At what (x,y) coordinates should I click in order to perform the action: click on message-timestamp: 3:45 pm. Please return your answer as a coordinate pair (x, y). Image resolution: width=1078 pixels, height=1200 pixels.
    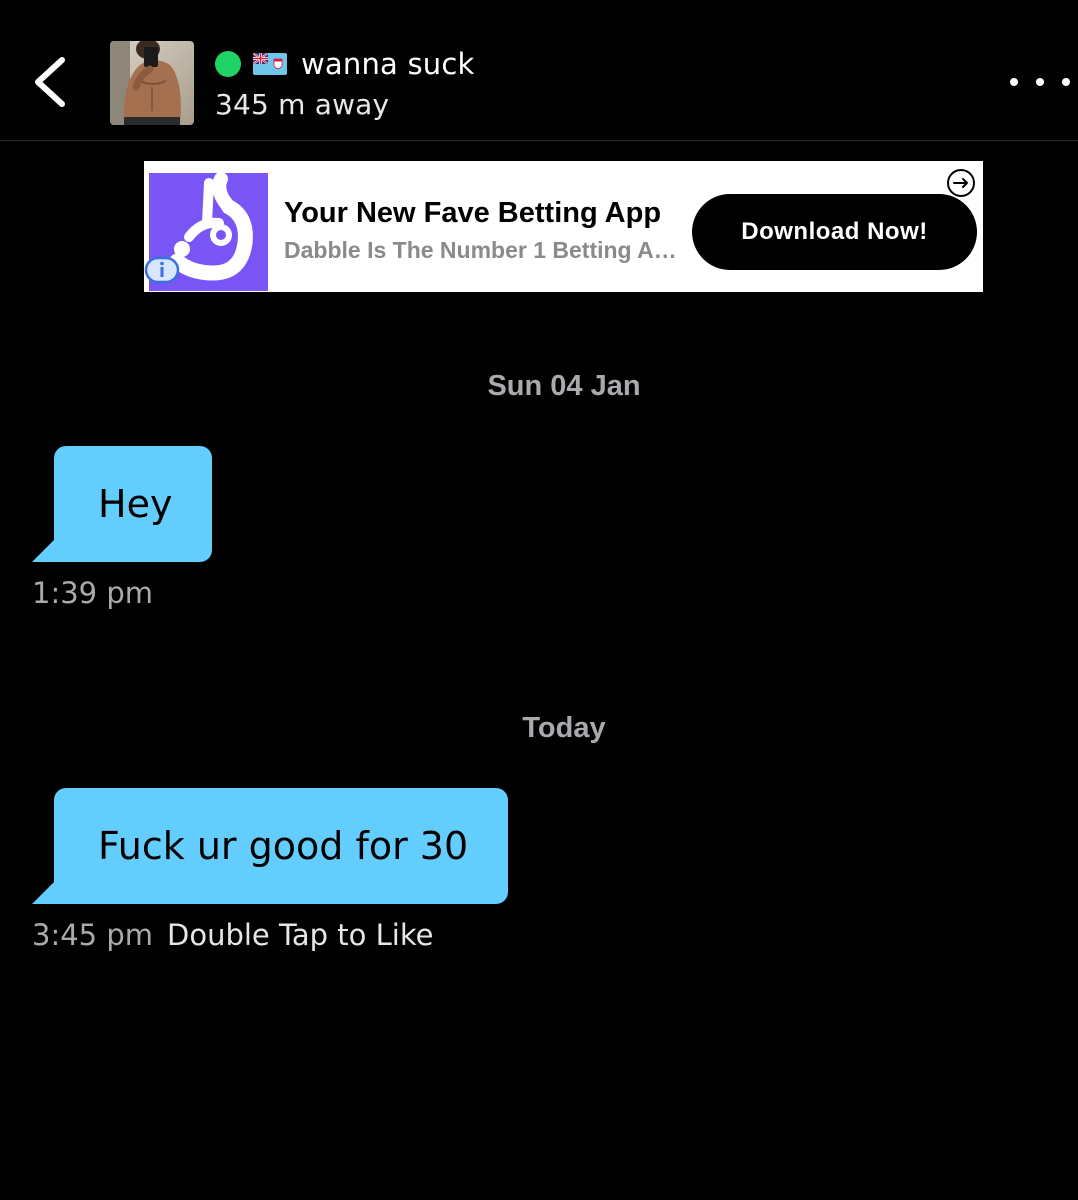
    Looking at the image, I should click on (92, 935).